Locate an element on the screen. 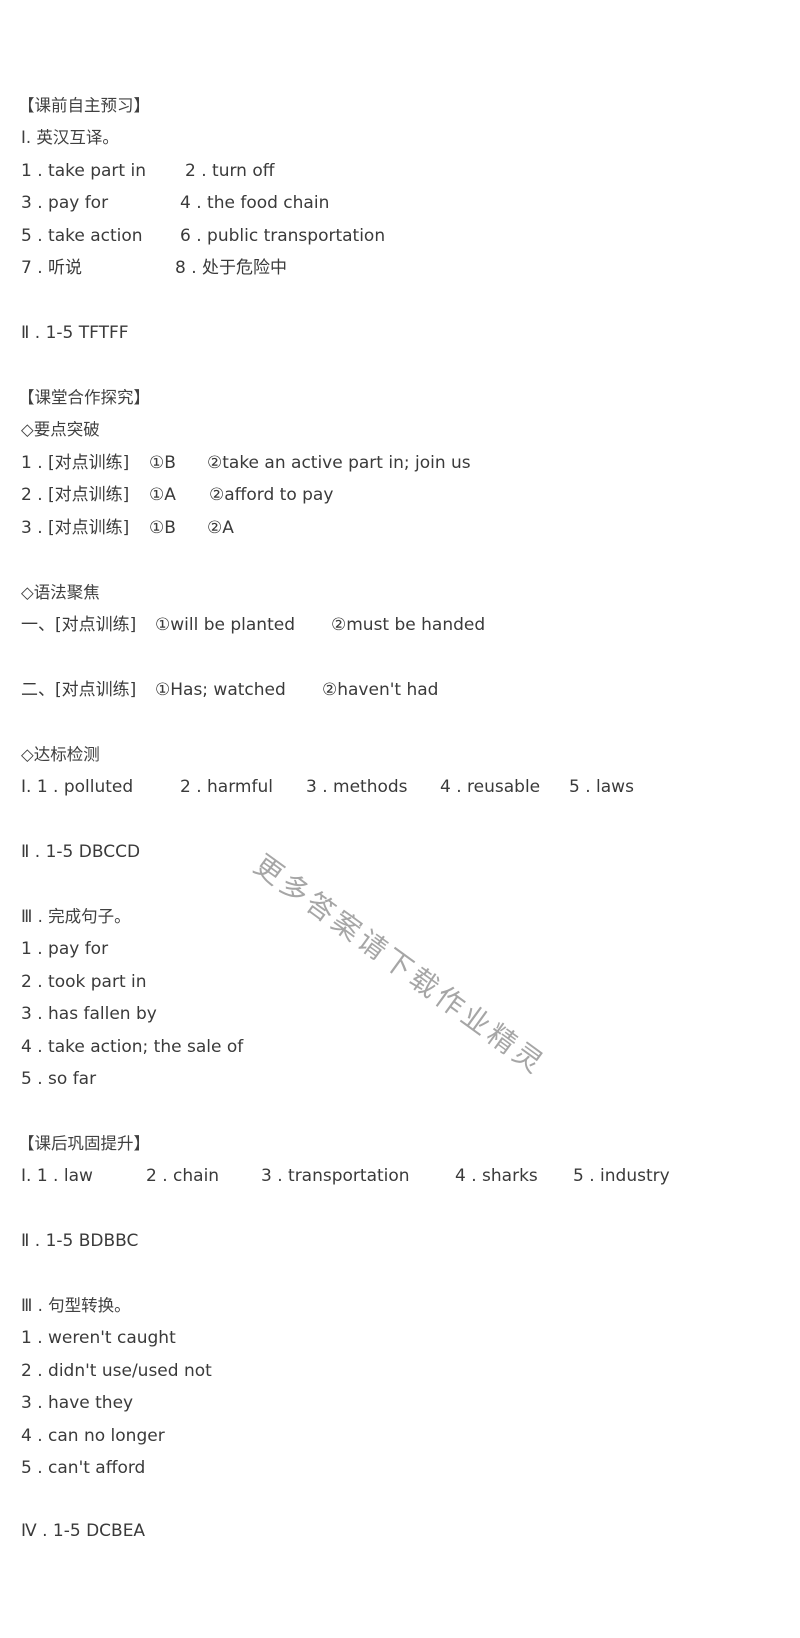  answer-item: ①will be planted is located at coordinates (225, 625).